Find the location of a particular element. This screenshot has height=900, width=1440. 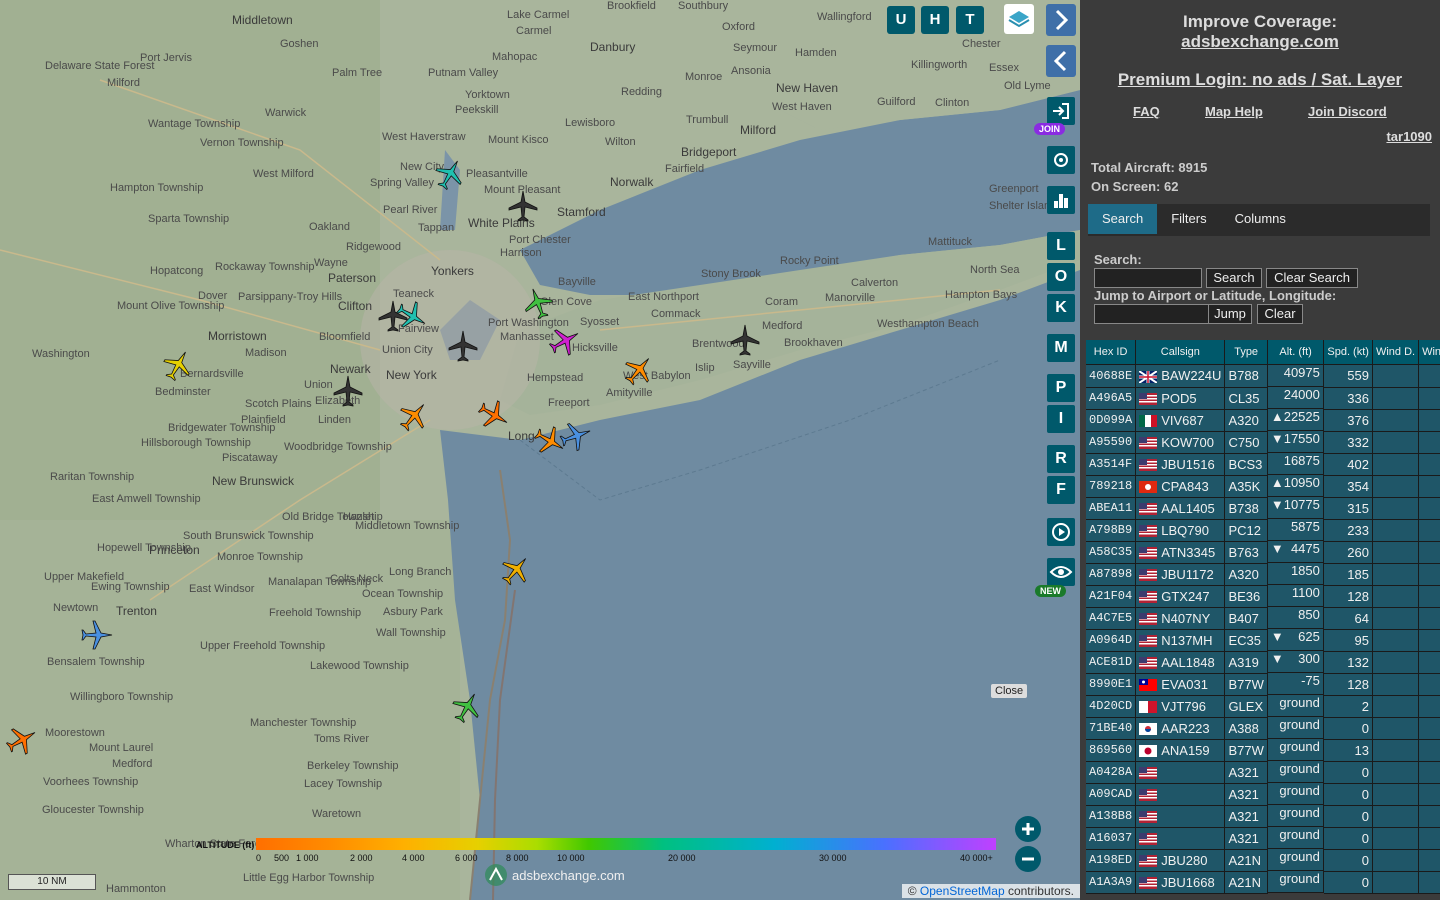

table-row: A1A3A9 JBU1668 A21N ground 0 is located at coordinates (1263, 882).